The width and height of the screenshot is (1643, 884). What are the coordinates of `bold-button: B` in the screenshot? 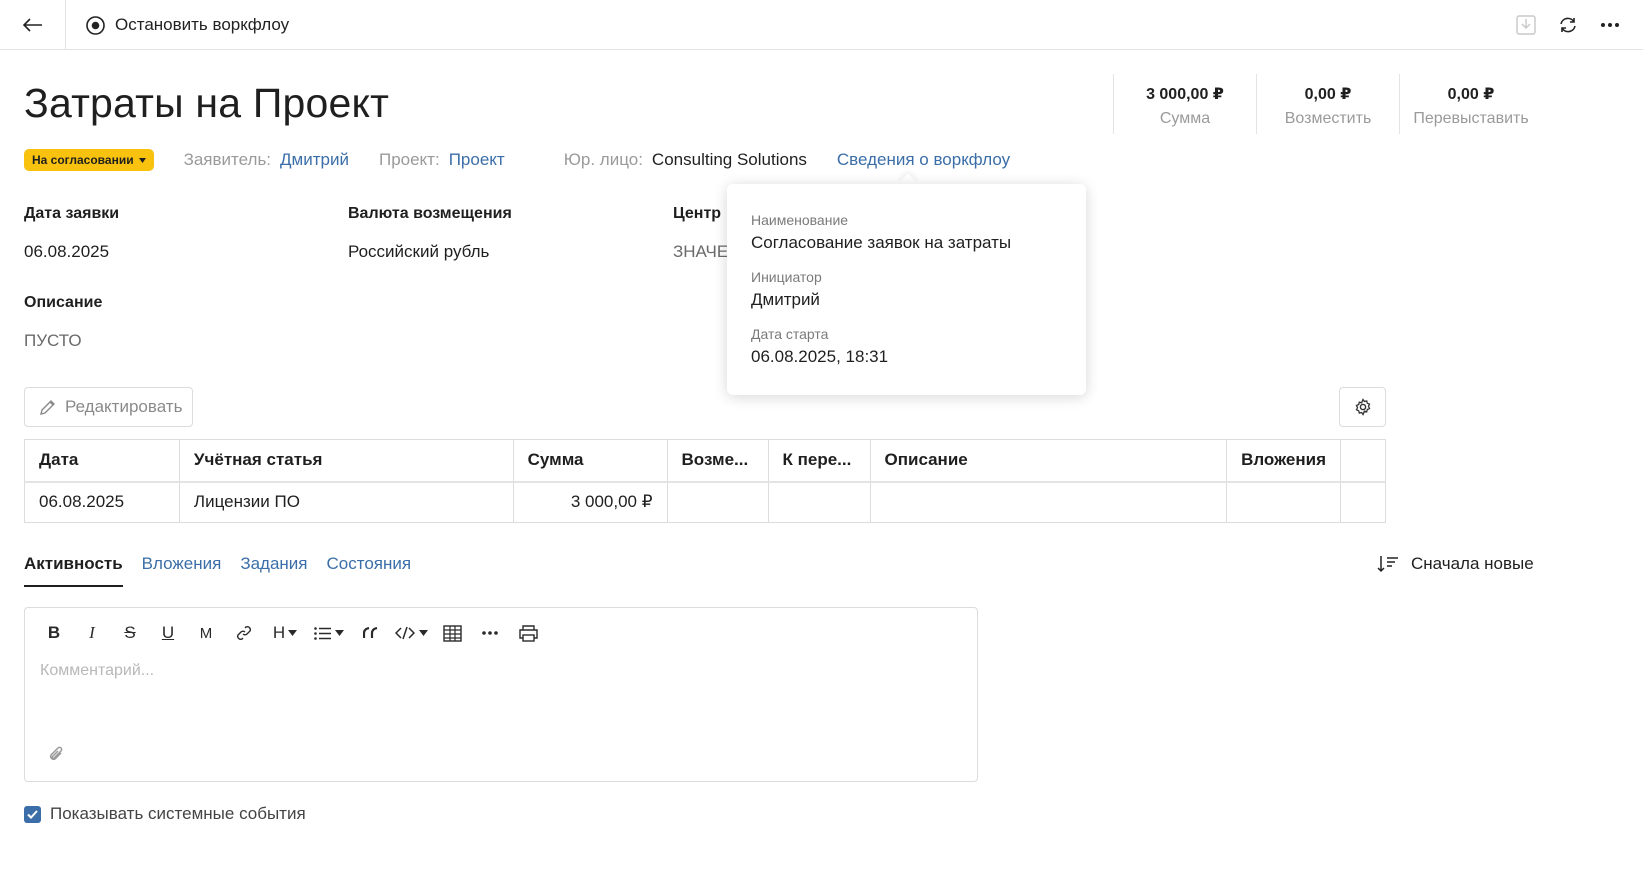 It's located at (54, 633).